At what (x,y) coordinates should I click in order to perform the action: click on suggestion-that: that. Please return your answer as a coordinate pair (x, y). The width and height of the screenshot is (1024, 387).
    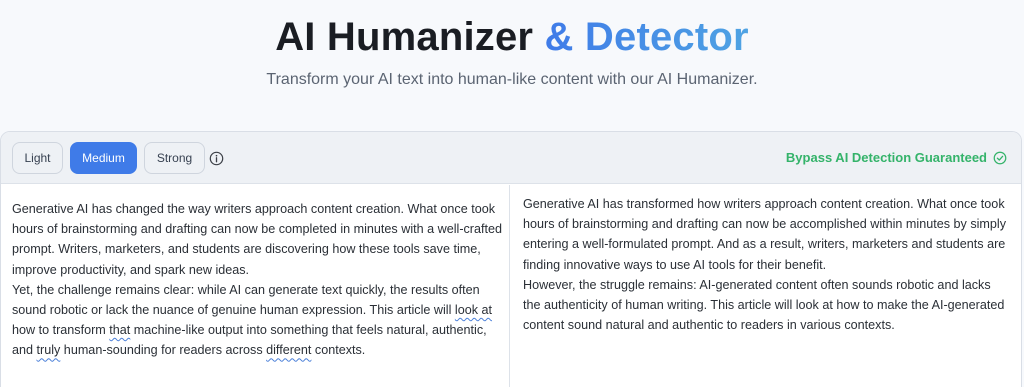
    Looking at the image, I should click on (119, 330).